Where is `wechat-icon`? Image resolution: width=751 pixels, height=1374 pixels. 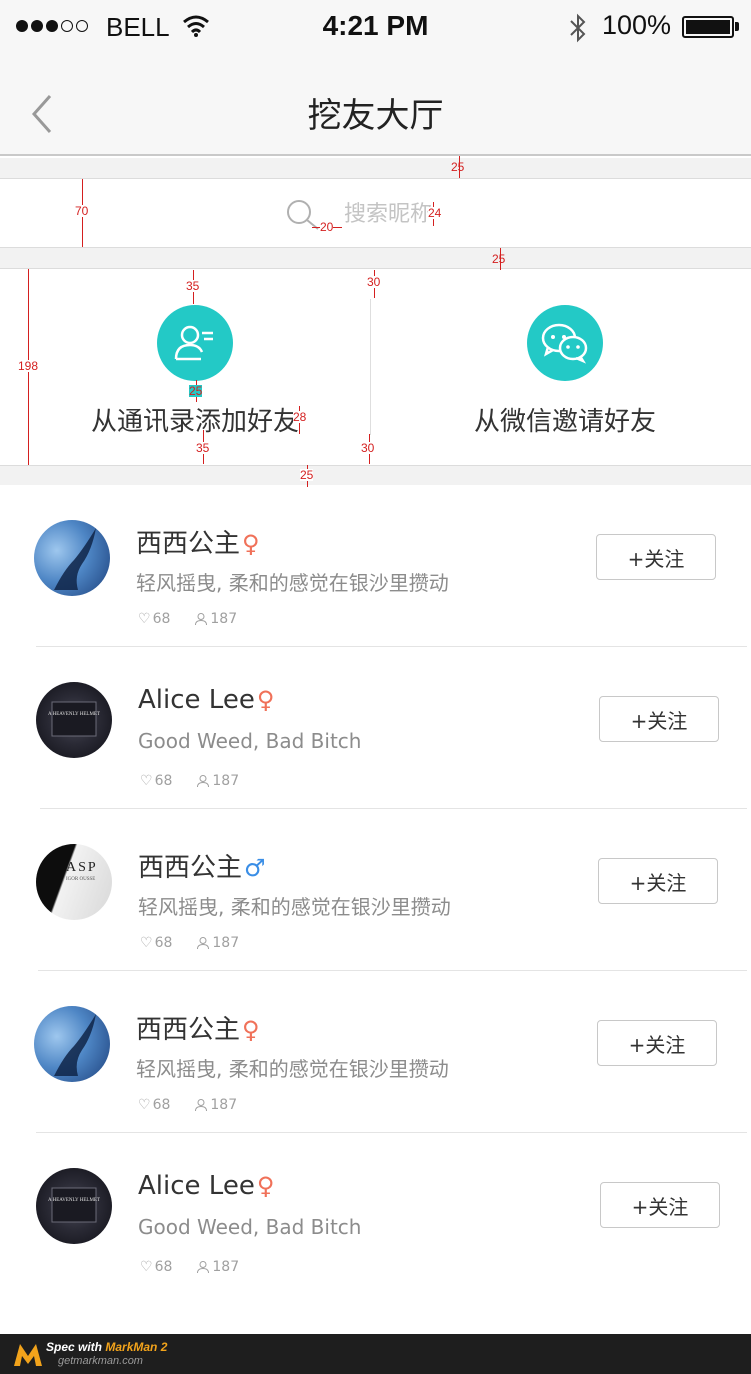
wechat-icon is located at coordinates (564, 343).